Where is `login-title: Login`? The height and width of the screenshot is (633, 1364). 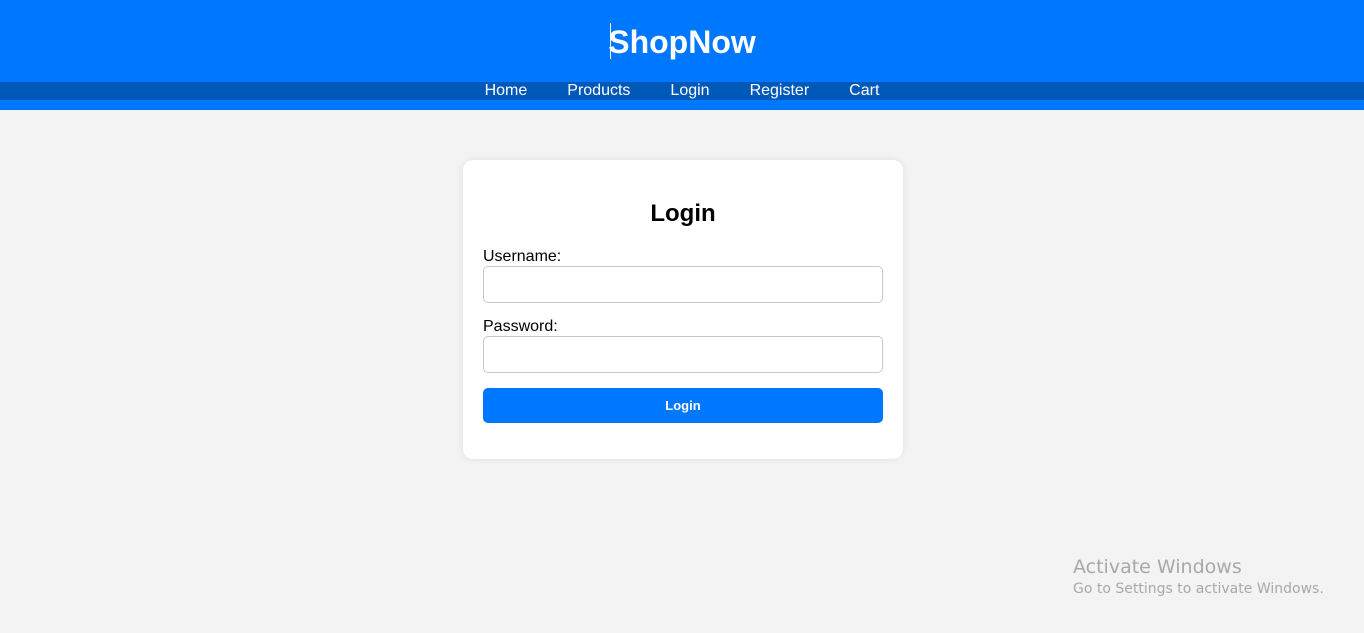
login-title: Login is located at coordinates (683, 213).